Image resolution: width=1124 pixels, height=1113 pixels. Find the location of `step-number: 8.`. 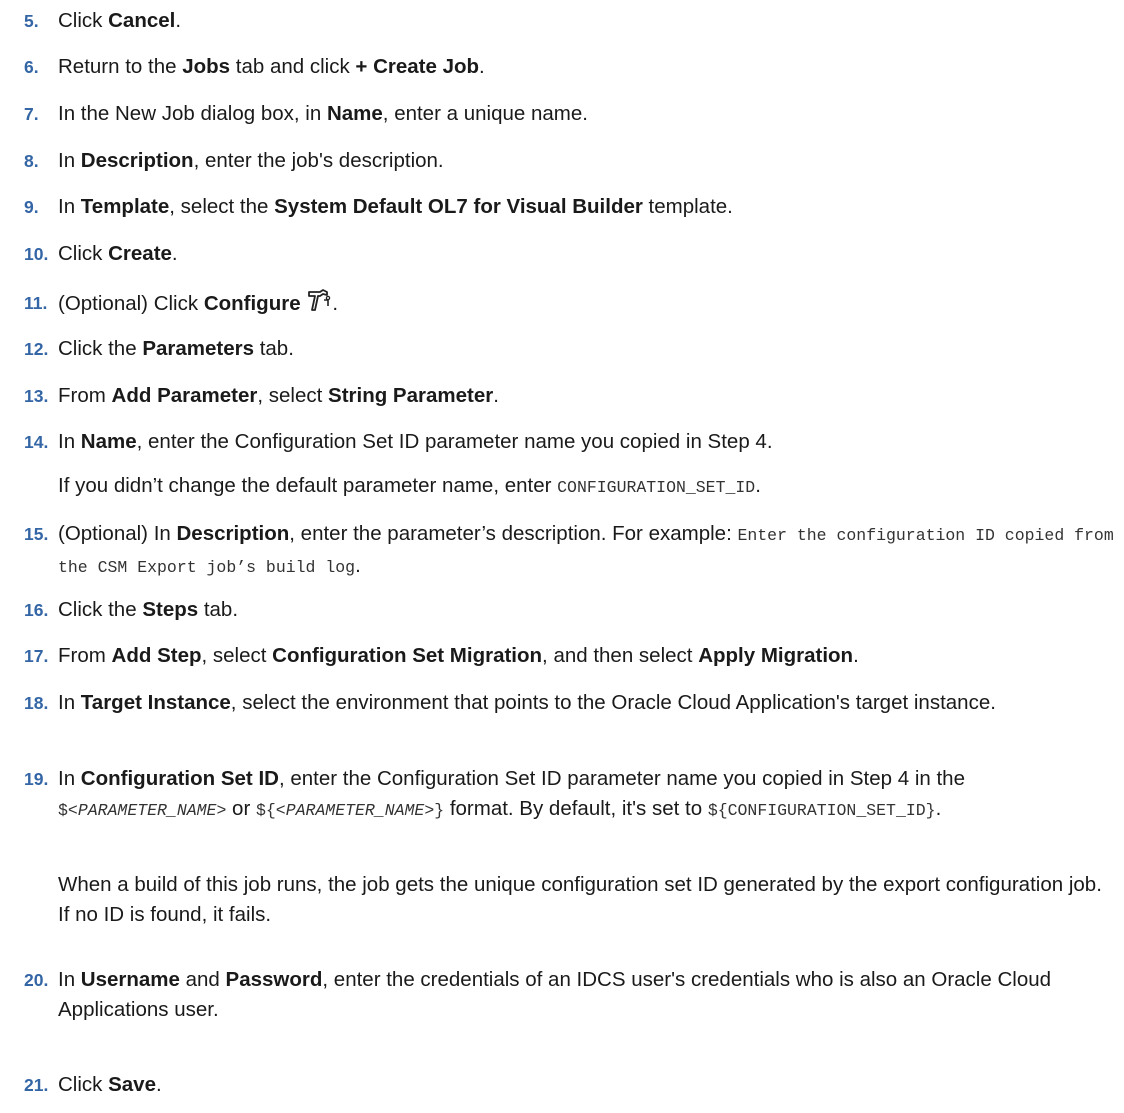

step-number: 8. is located at coordinates (31, 161).